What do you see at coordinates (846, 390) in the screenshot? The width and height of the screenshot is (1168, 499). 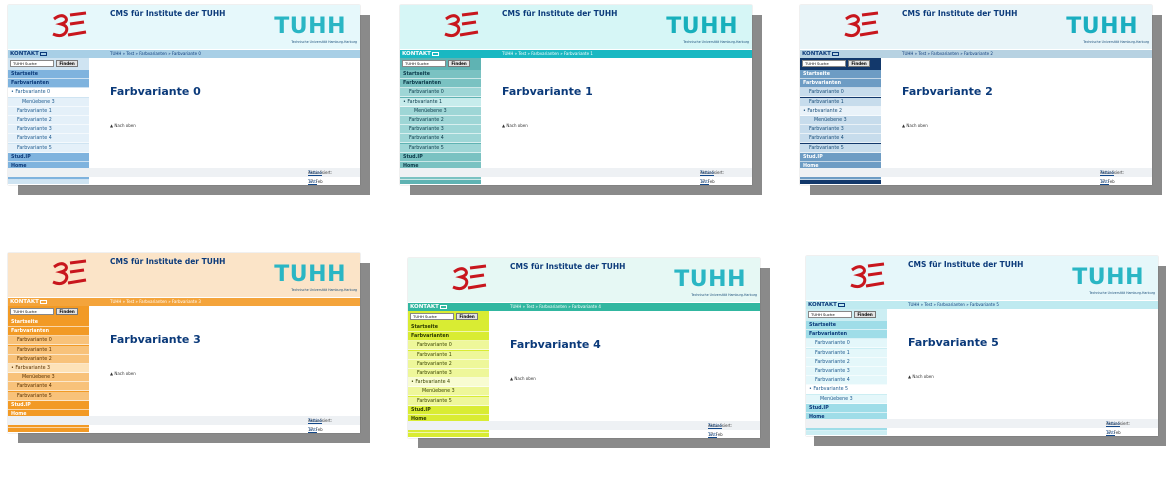 I see `nav-item: • Farbvariante 5` at bounding box center [846, 390].